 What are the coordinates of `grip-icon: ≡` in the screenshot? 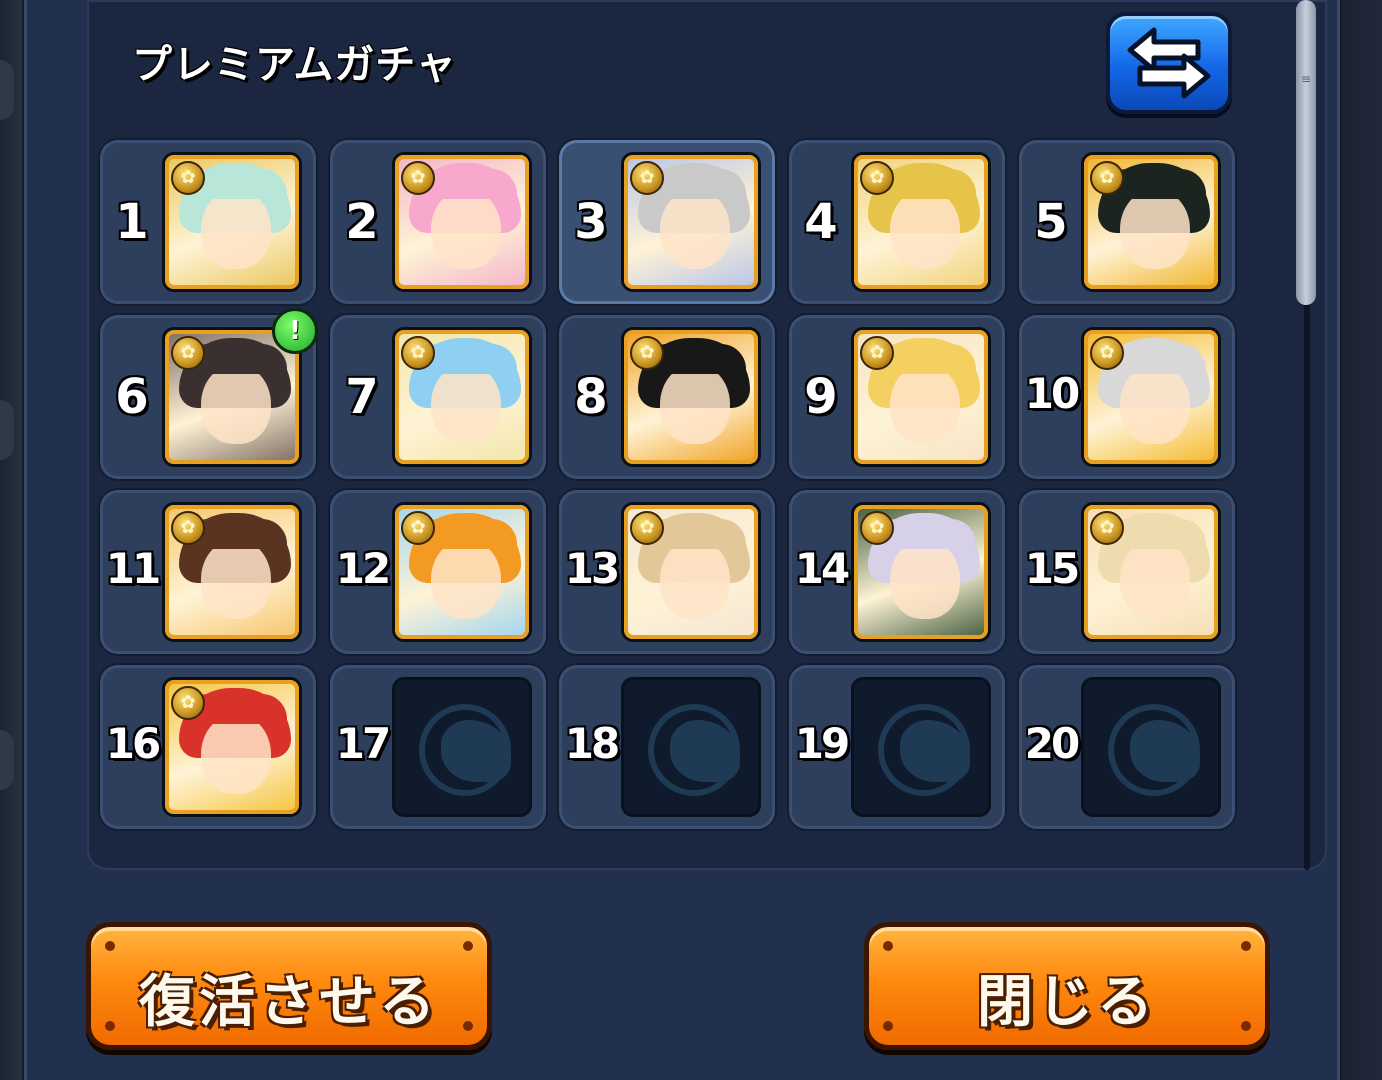 It's located at (1306, 79).